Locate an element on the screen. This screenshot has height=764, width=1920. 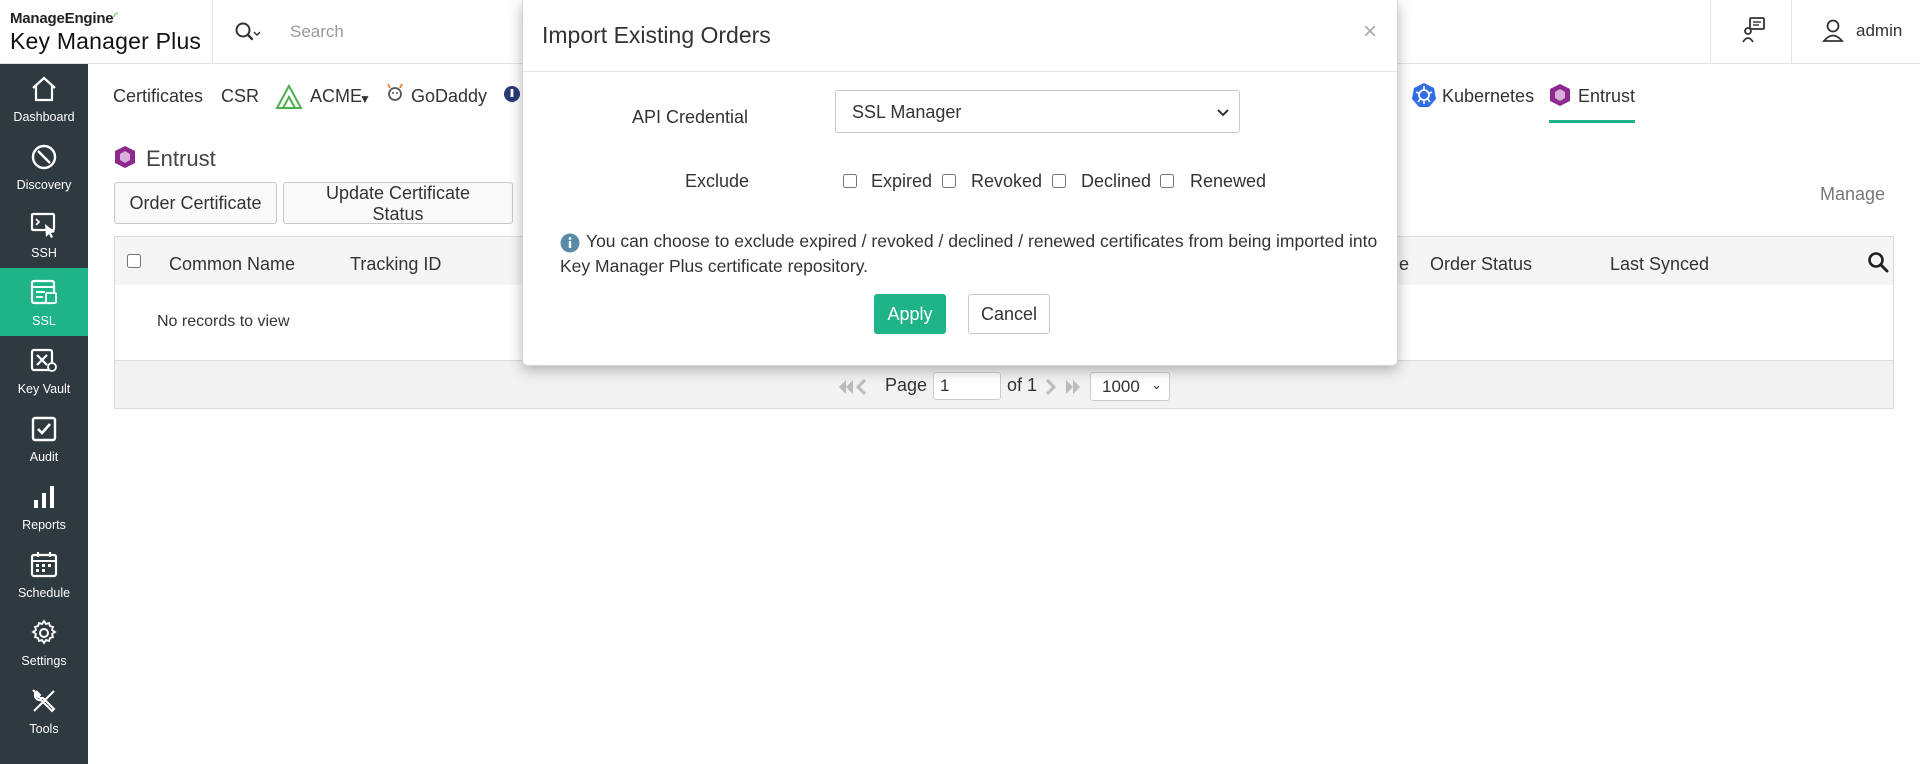
empty-message: No records to view is located at coordinates (223, 321).